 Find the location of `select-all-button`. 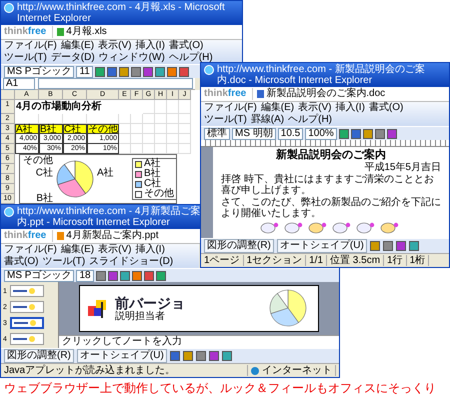

select-all-button is located at coordinates (8, 95).